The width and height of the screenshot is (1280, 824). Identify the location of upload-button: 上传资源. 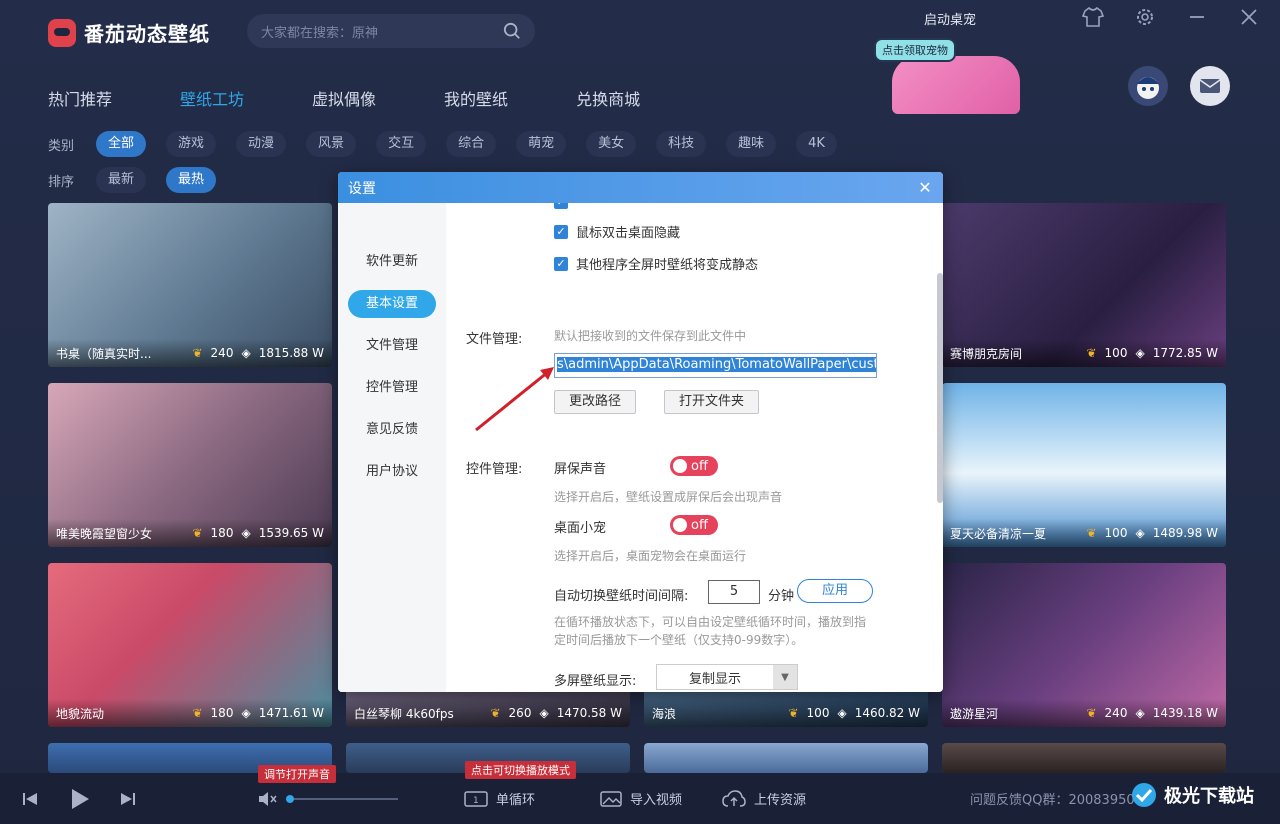
(764, 798).